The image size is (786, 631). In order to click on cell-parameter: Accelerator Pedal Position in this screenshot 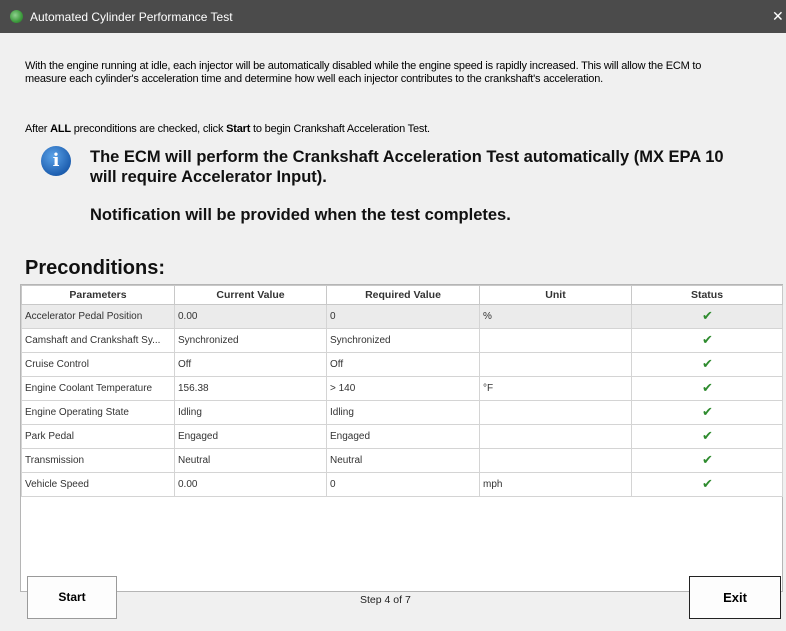, I will do `click(98, 316)`.